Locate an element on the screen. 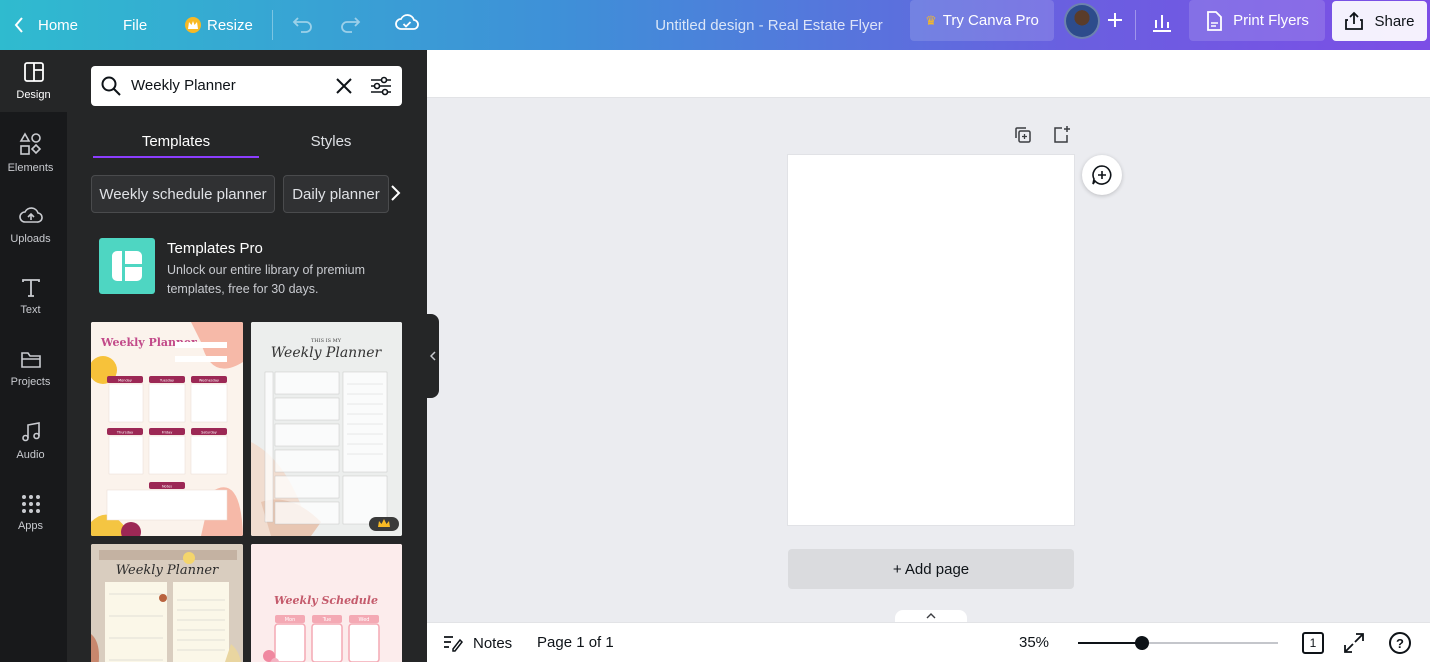  chevron-right-icon is located at coordinates (395, 193).